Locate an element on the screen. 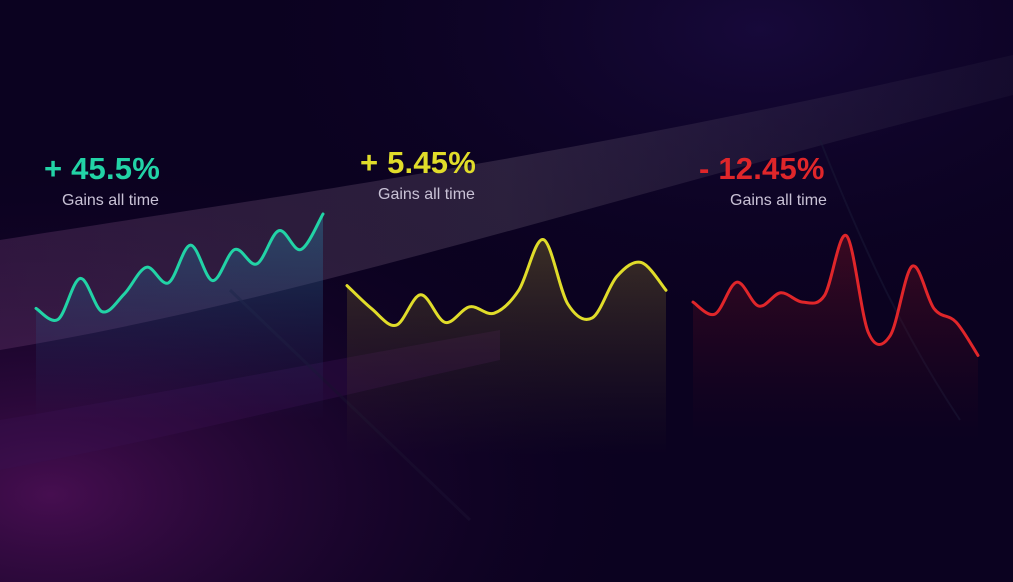 This screenshot has height=582, width=1013. card-1-value: + 45.5% is located at coordinates (102, 168).